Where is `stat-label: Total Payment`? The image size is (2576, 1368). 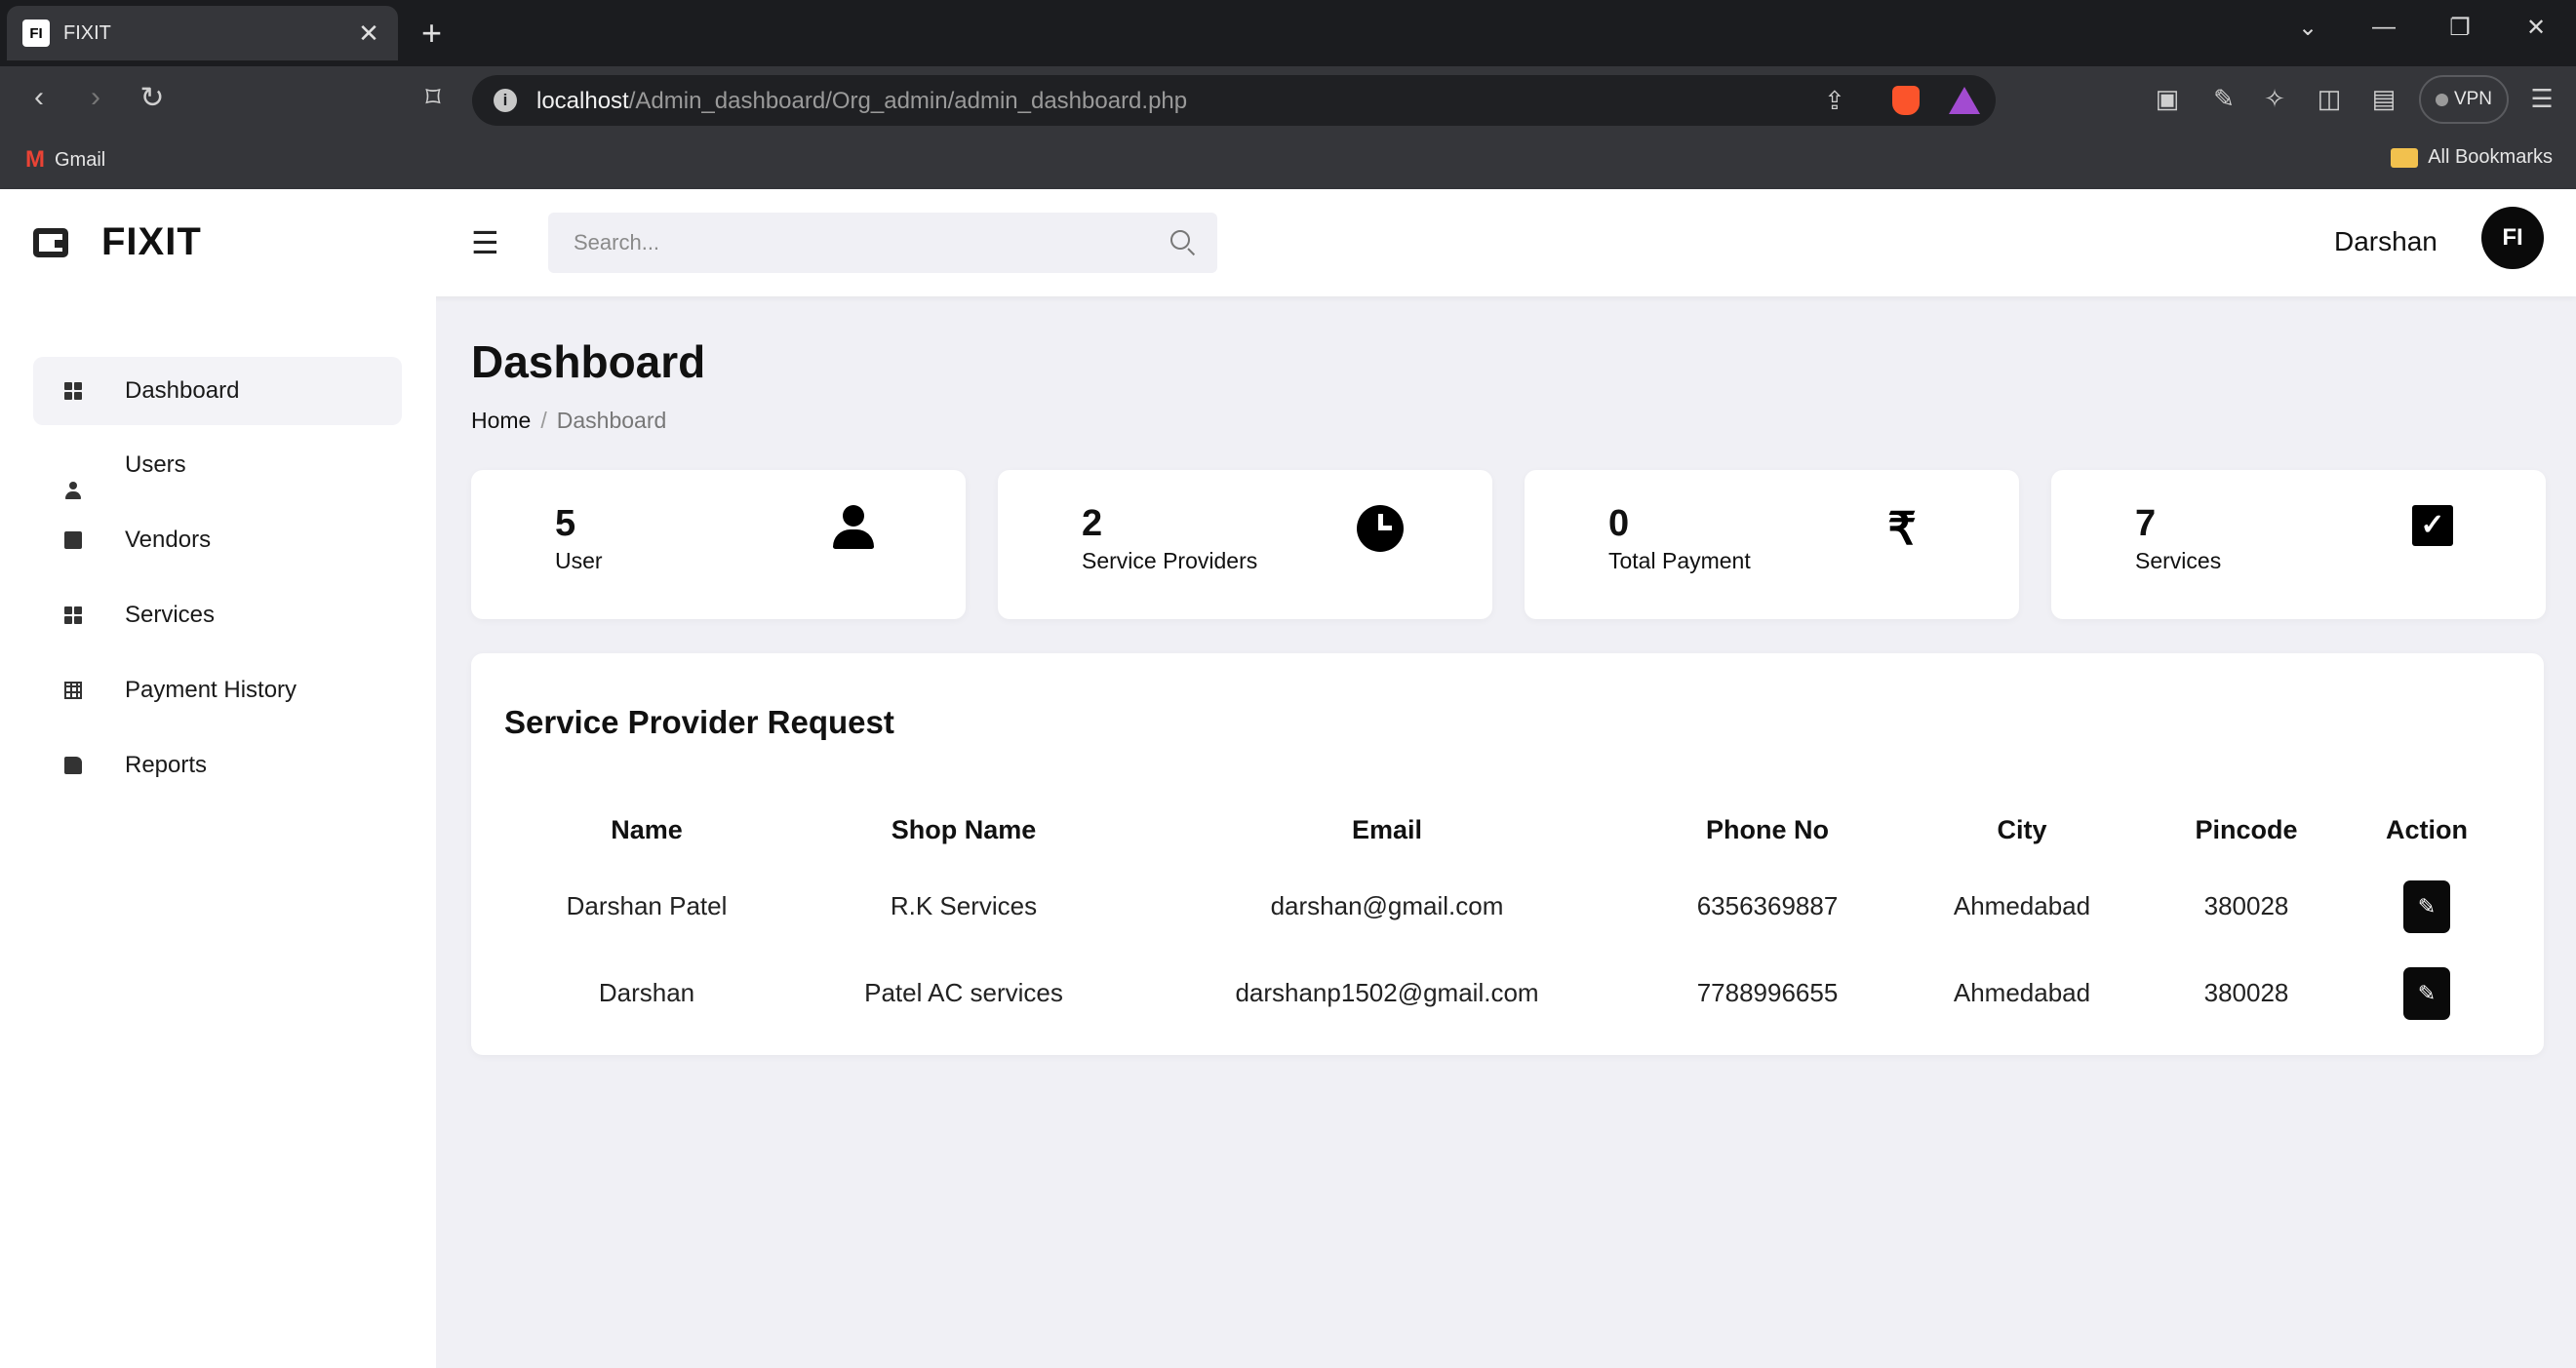
stat-label: Total Payment is located at coordinates (1679, 560).